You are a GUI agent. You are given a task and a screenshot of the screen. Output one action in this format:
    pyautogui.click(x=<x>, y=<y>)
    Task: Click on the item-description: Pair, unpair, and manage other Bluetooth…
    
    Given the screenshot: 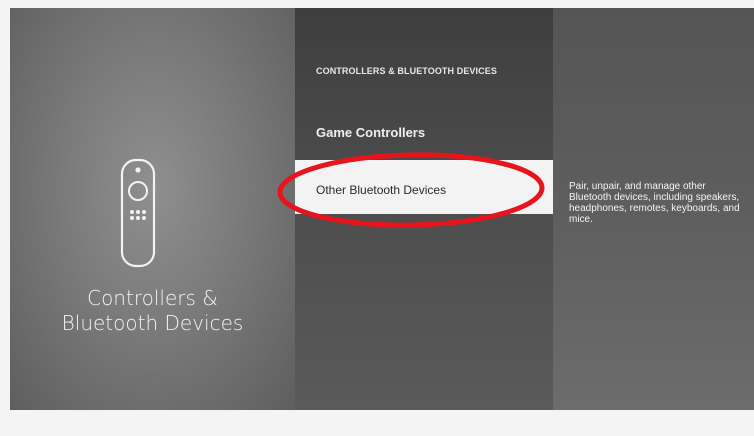 What is the action you would take?
    pyautogui.click(x=654, y=203)
    